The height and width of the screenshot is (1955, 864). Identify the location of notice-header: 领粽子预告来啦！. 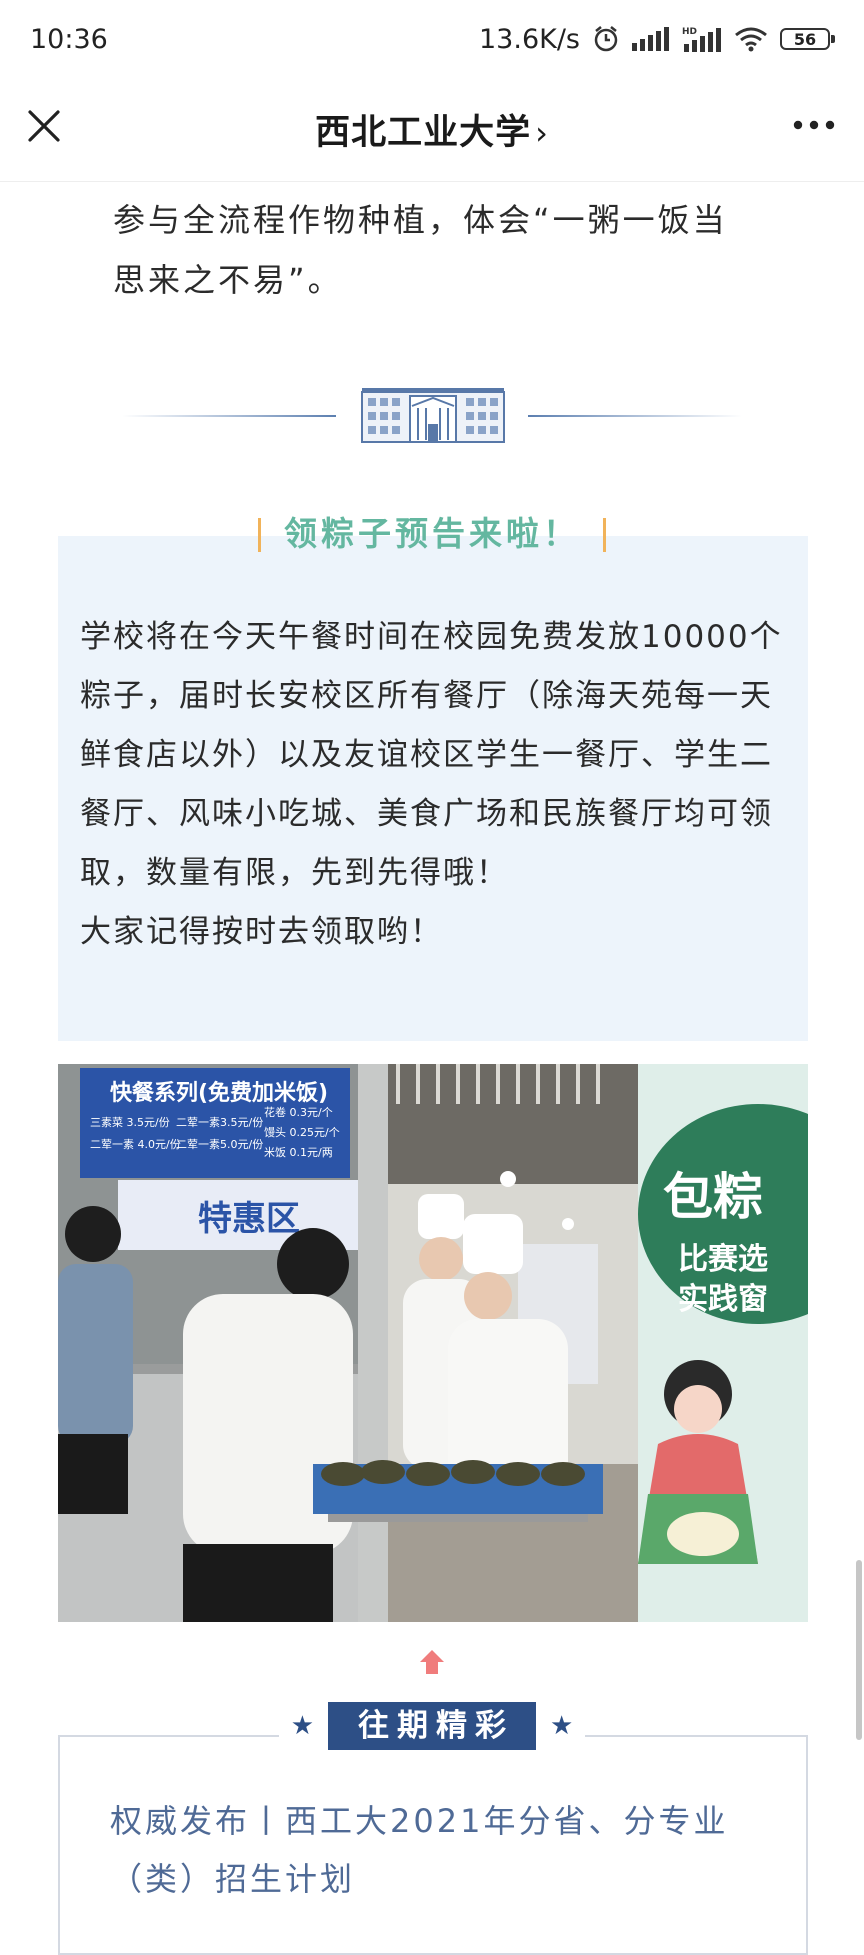
(432, 534).